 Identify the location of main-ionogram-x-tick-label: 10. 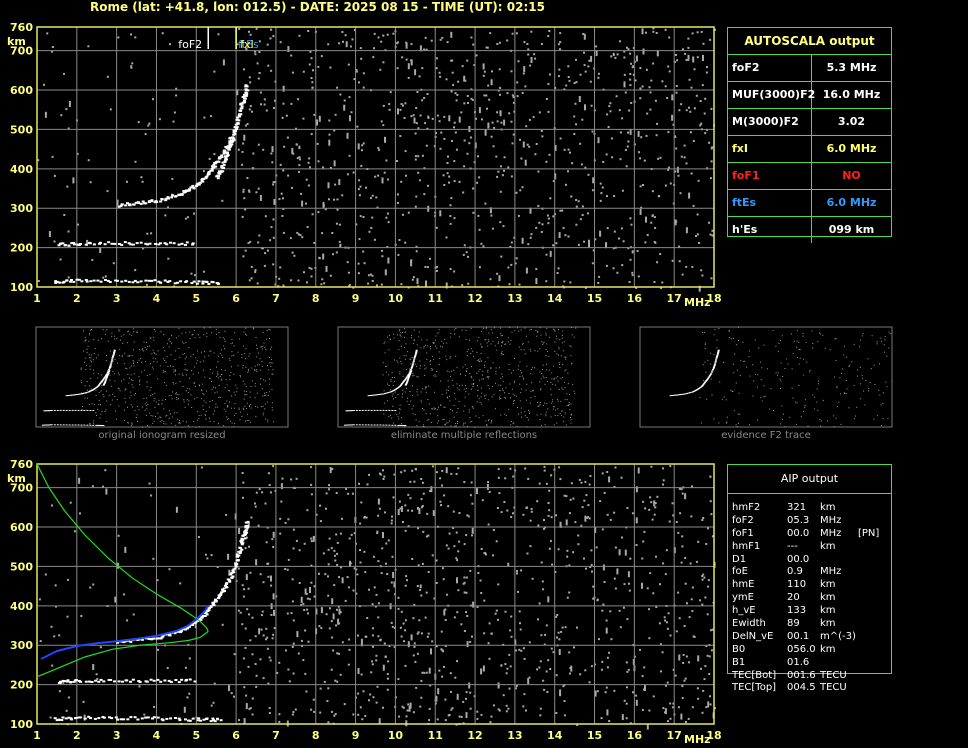
(396, 298).